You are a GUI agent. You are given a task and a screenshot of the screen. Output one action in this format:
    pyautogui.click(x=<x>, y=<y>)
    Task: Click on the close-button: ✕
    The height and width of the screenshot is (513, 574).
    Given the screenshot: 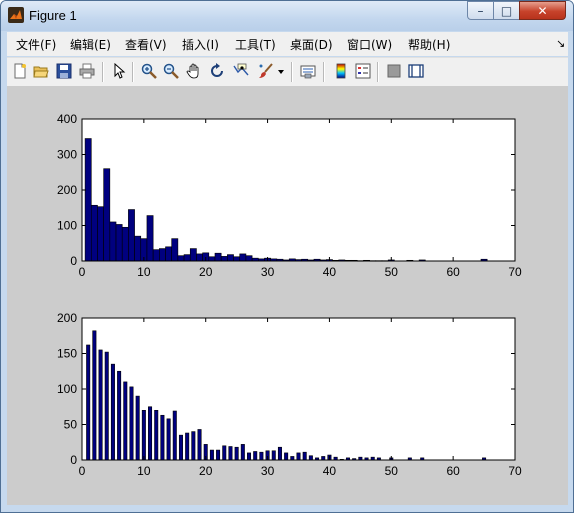 What is the action you would take?
    pyautogui.click(x=542, y=10)
    